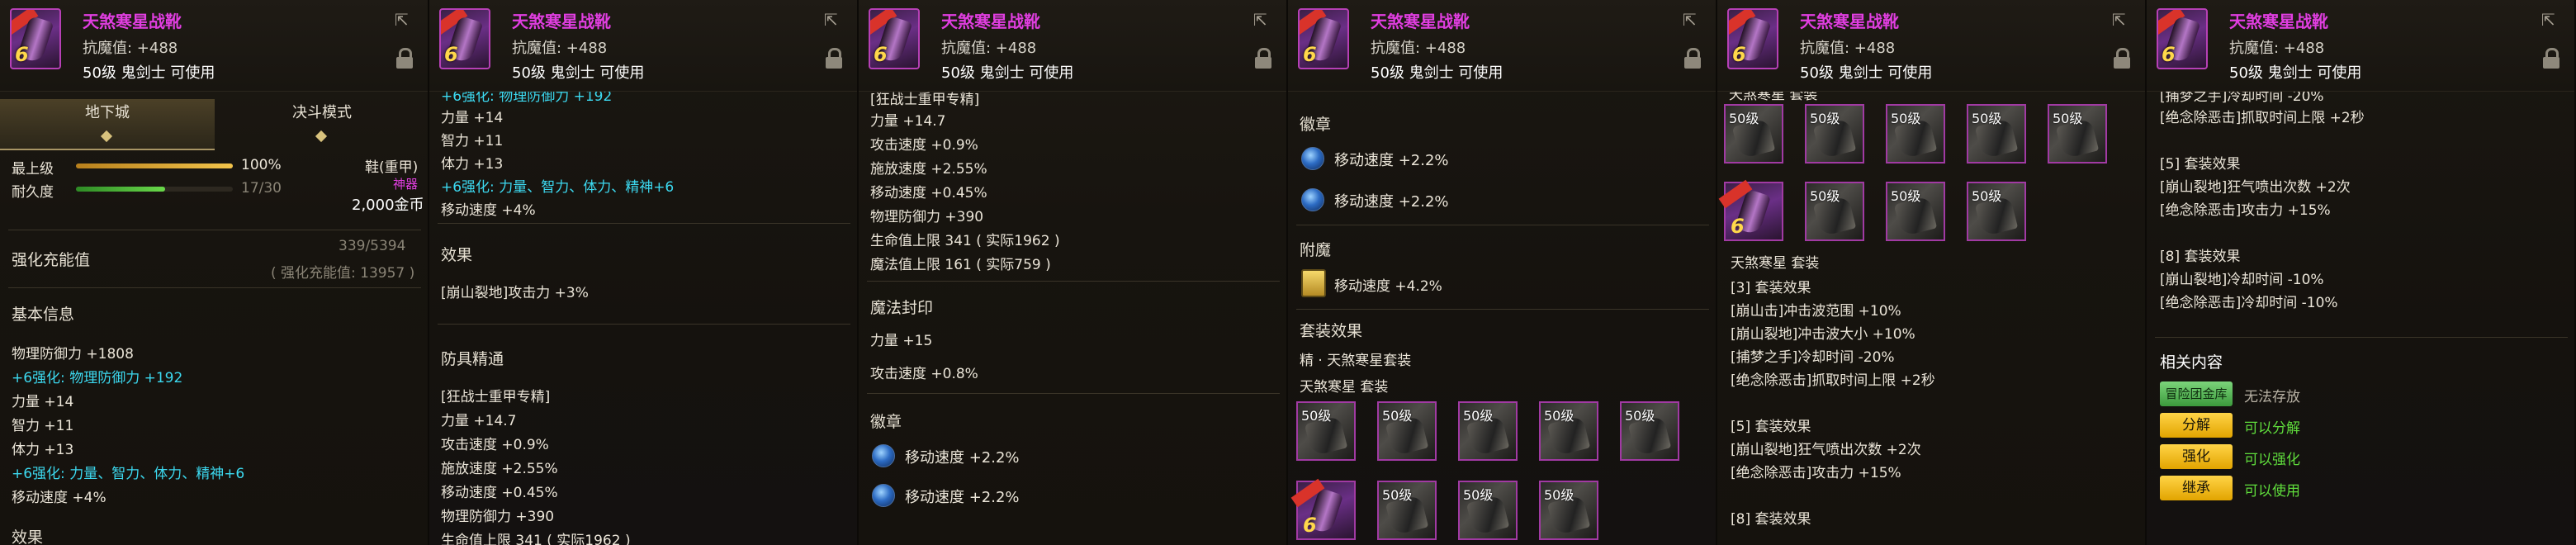 This screenshot has width=2576, height=545. I want to click on related-title: 相关内容, so click(2191, 363).